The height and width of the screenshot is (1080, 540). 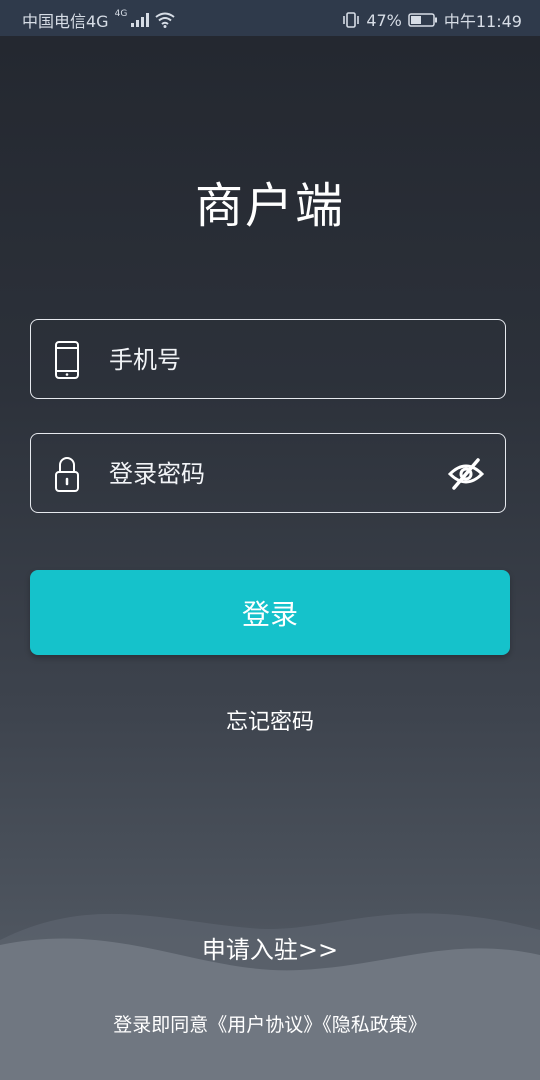 I want to click on carrier-label: 中国电信4G, so click(x=65, y=21).